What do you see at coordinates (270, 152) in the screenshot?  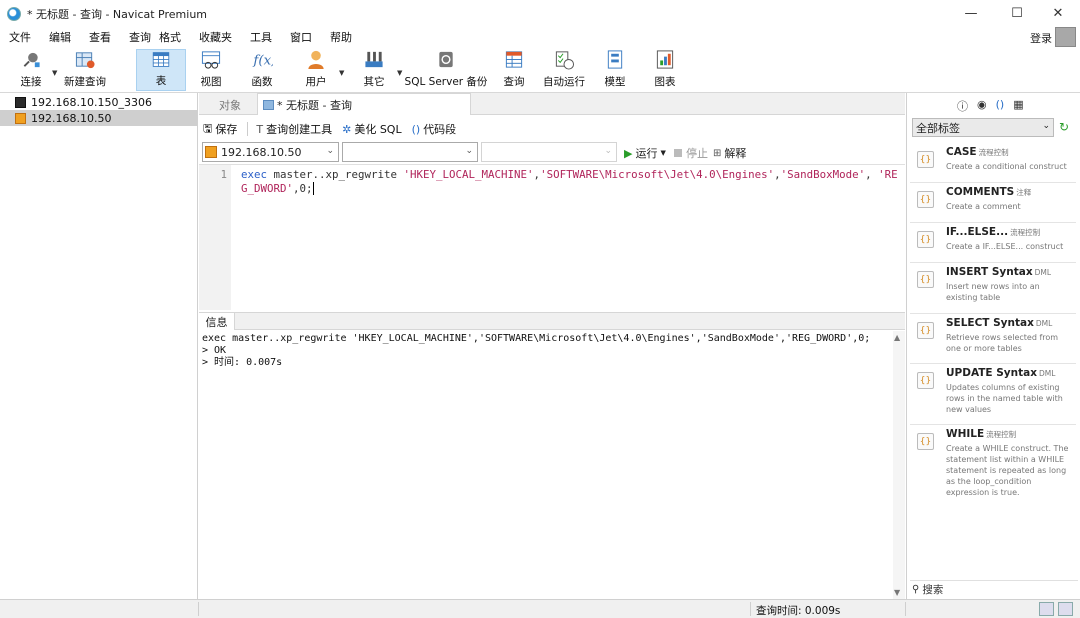 I see `connection-select: 192.168.10.50 ⌄` at bounding box center [270, 152].